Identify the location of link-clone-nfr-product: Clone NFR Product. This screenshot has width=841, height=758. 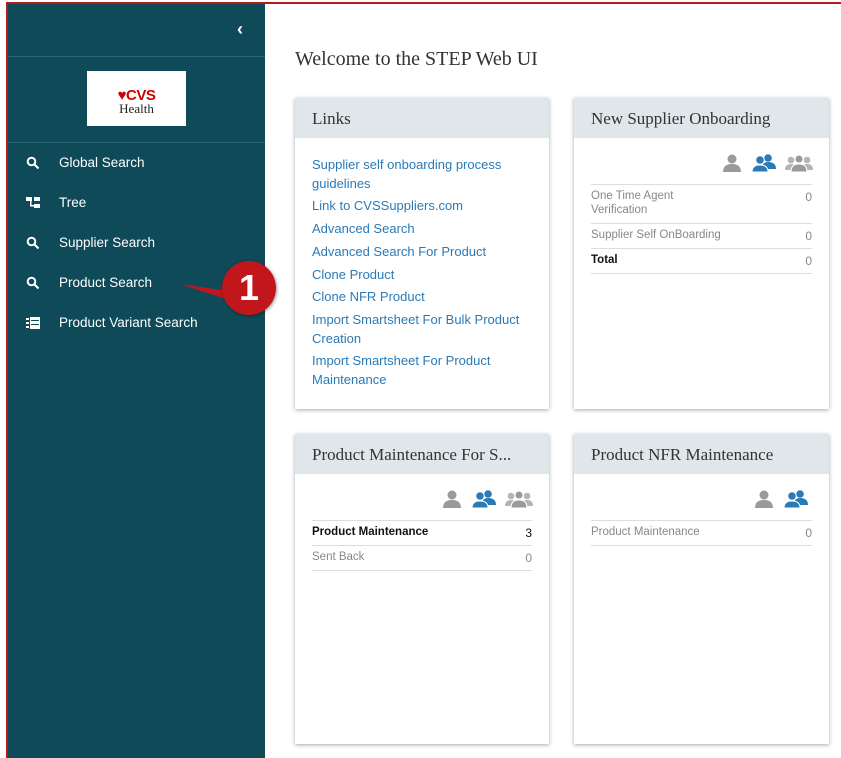
(368, 296).